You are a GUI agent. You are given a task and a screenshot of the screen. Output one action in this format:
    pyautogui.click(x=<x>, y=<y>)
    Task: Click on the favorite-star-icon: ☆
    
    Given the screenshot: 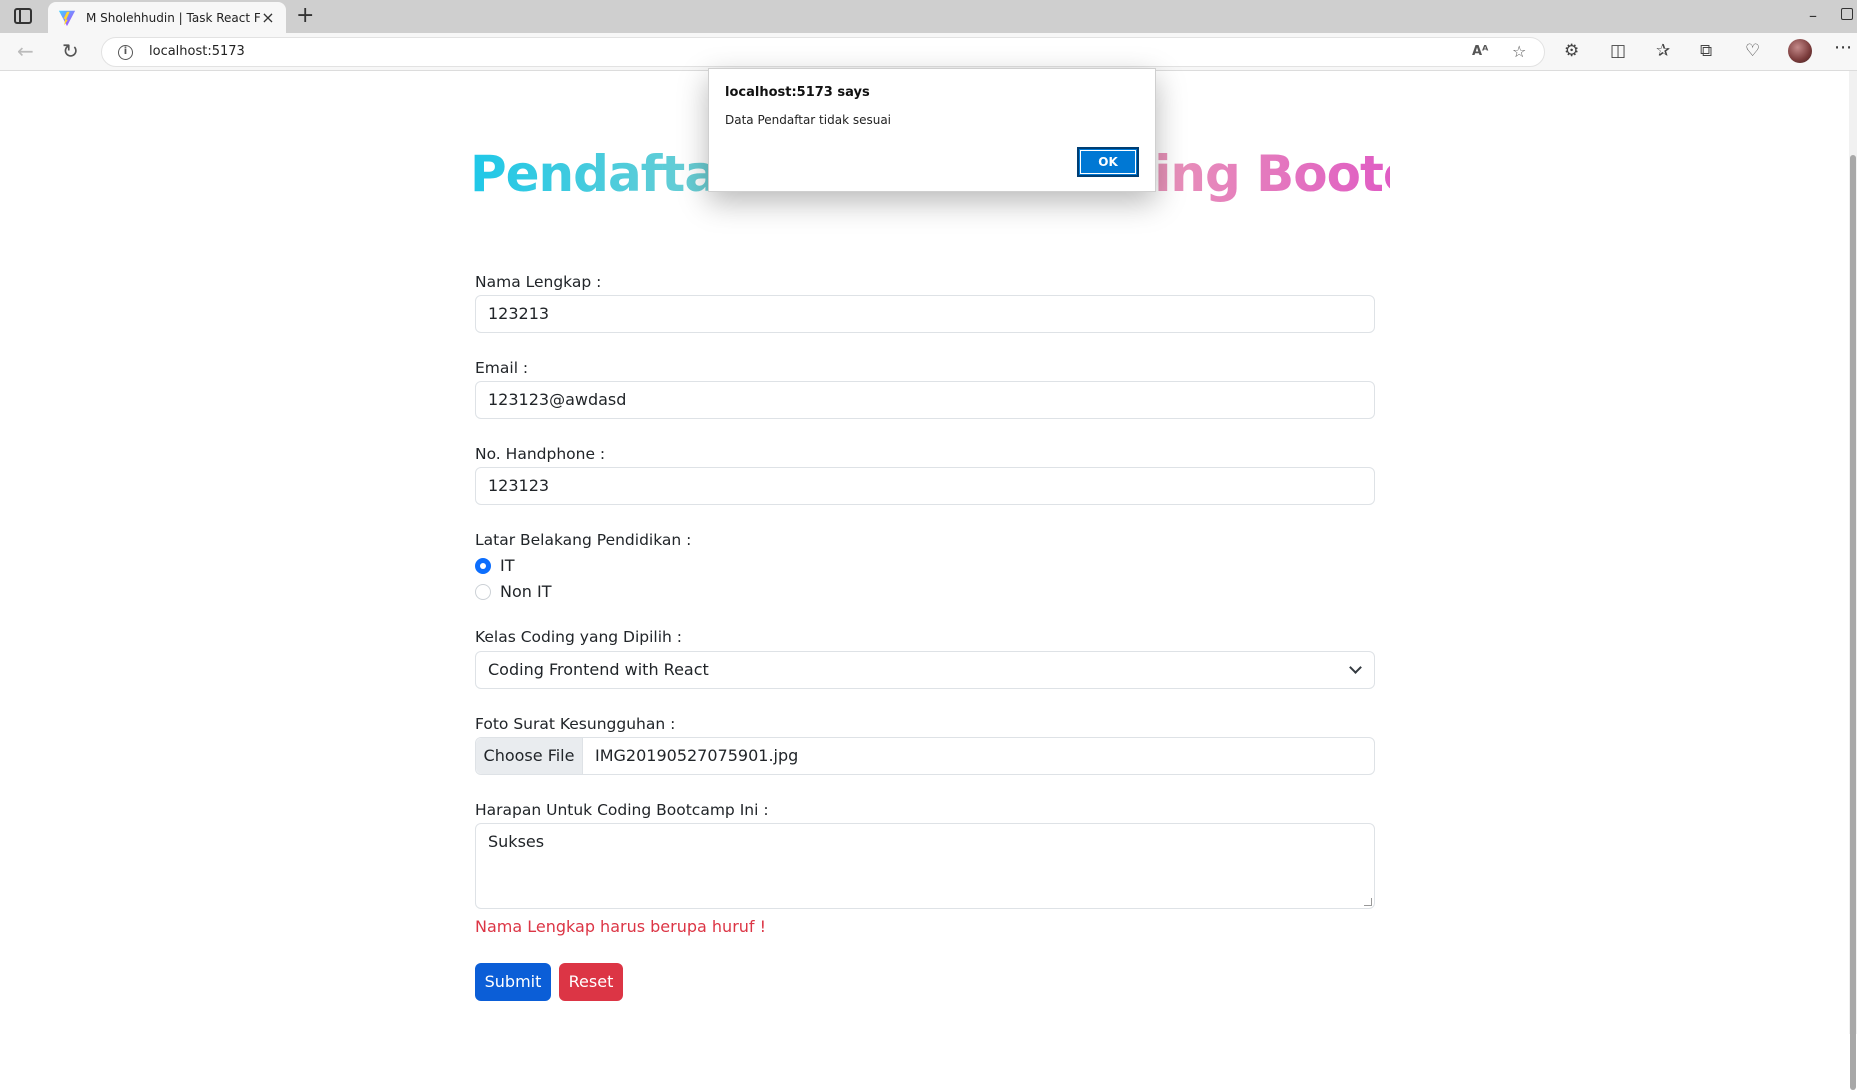 What is the action you would take?
    pyautogui.click(x=1519, y=51)
    